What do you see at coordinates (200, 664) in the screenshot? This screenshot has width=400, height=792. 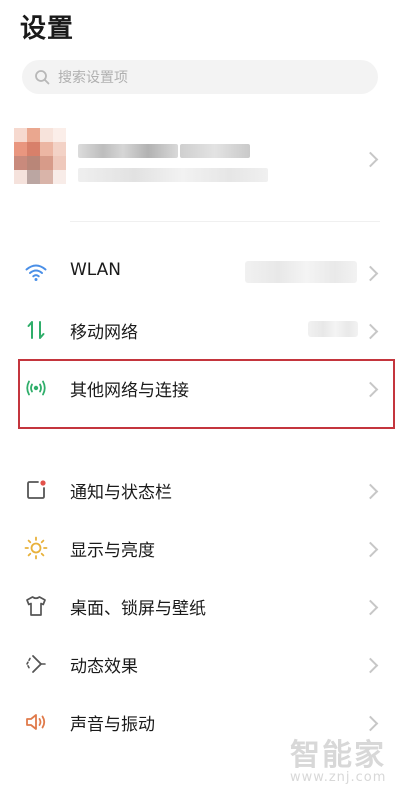 I see `settings-item-animation: 动态效果` at bounding box center [200, 664].